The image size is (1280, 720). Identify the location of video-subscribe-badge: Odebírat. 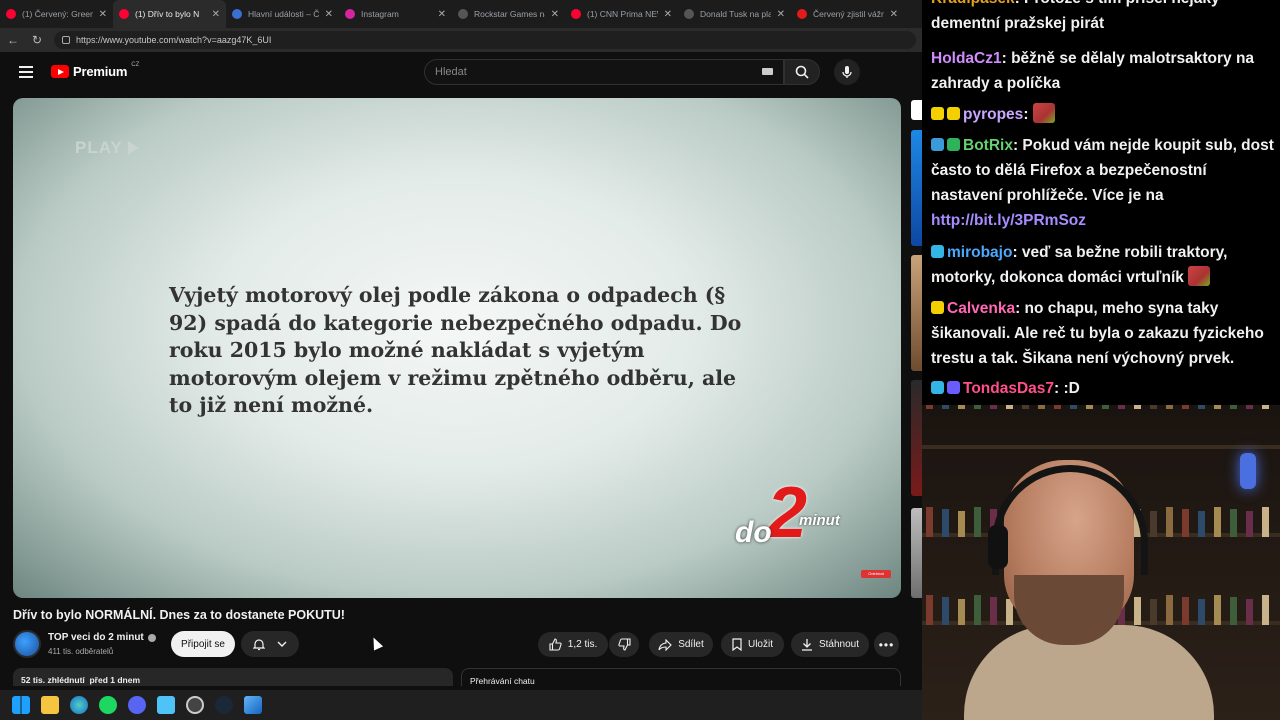
(876, 574).